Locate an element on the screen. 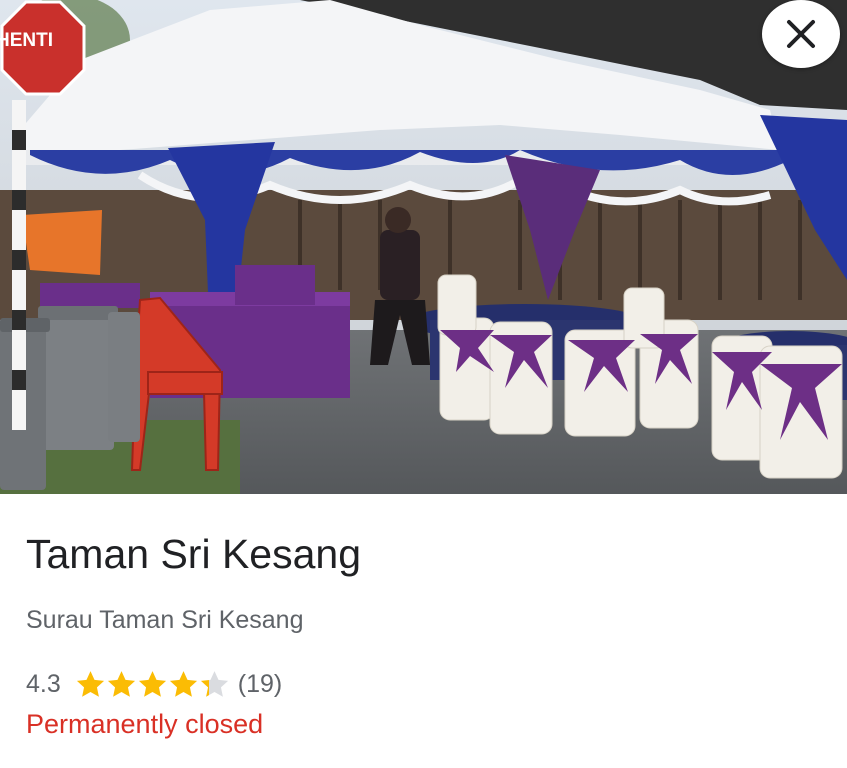 This screenshot has width=847, height=768. rating-value: 4.3 is located at coordinates (43, 683).